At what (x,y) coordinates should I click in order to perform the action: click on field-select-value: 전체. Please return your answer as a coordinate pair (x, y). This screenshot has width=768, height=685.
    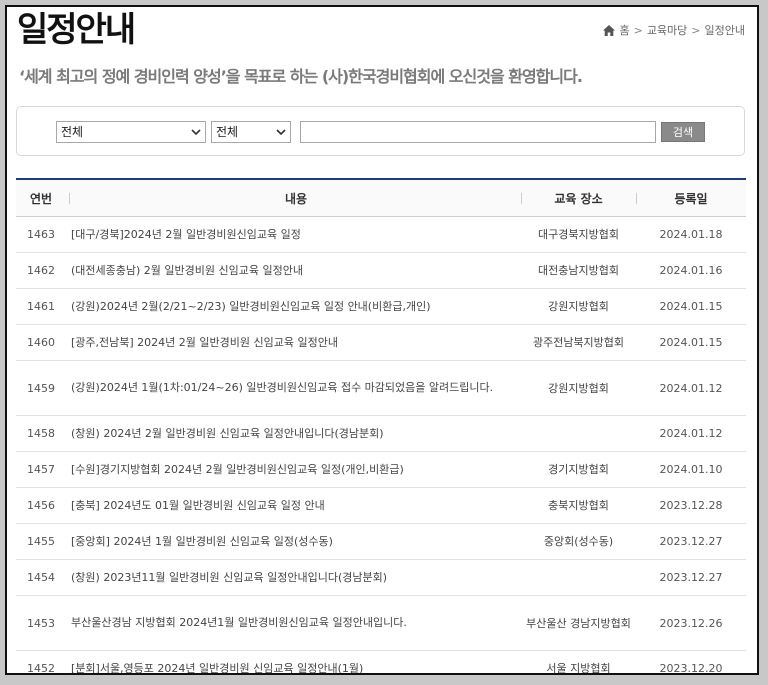
    Looking at the image, I should click on (227, 132).